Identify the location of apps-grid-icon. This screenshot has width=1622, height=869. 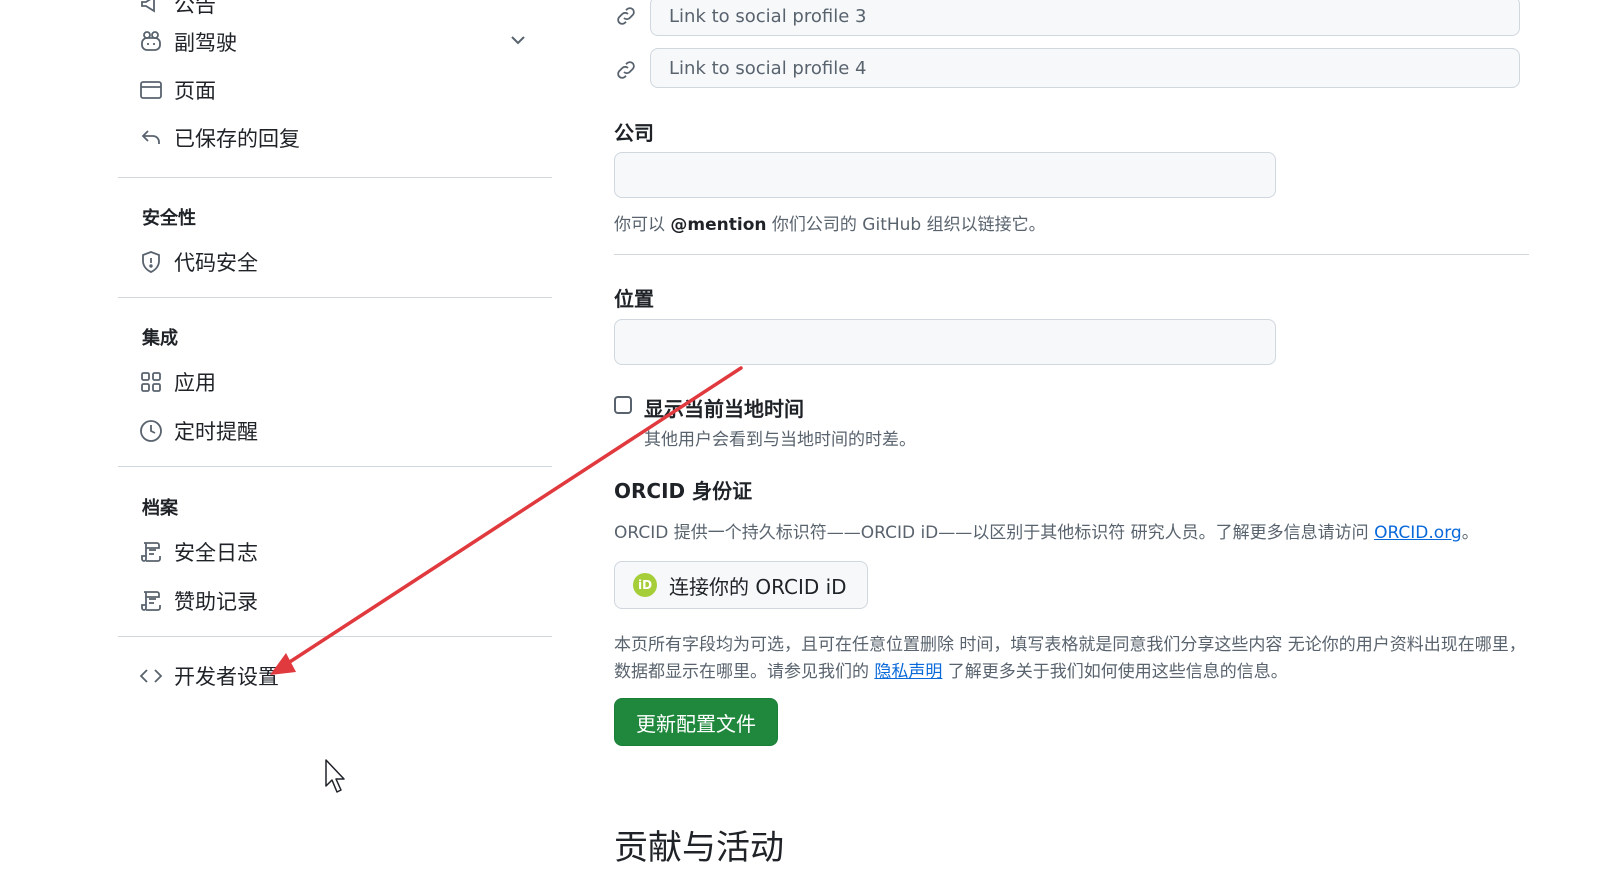
(151, 382).